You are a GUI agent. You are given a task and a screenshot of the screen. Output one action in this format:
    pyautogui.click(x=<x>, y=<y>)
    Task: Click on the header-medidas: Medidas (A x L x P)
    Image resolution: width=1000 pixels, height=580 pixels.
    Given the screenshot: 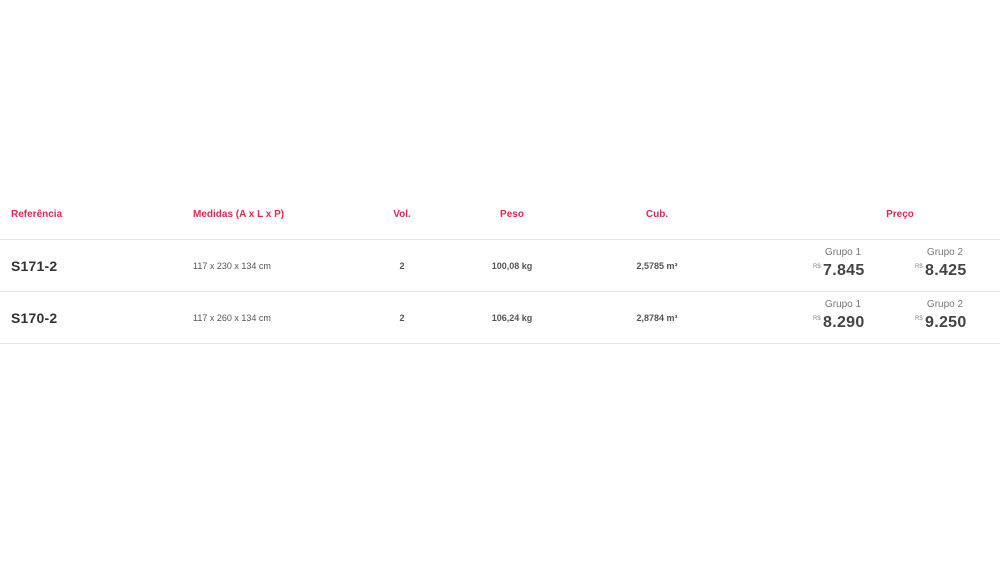 What is the action you would take?
    pyautogui.click(x=239, y=214)
    